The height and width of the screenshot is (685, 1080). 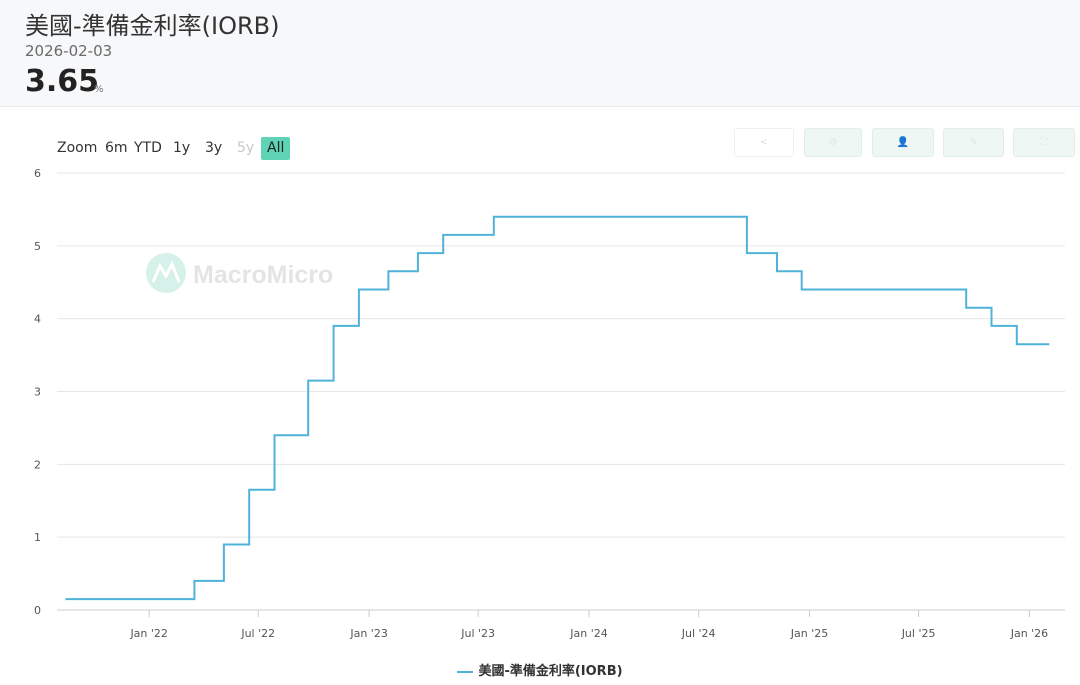 I want to click on legend-swatch, so click(x=465, y=671).